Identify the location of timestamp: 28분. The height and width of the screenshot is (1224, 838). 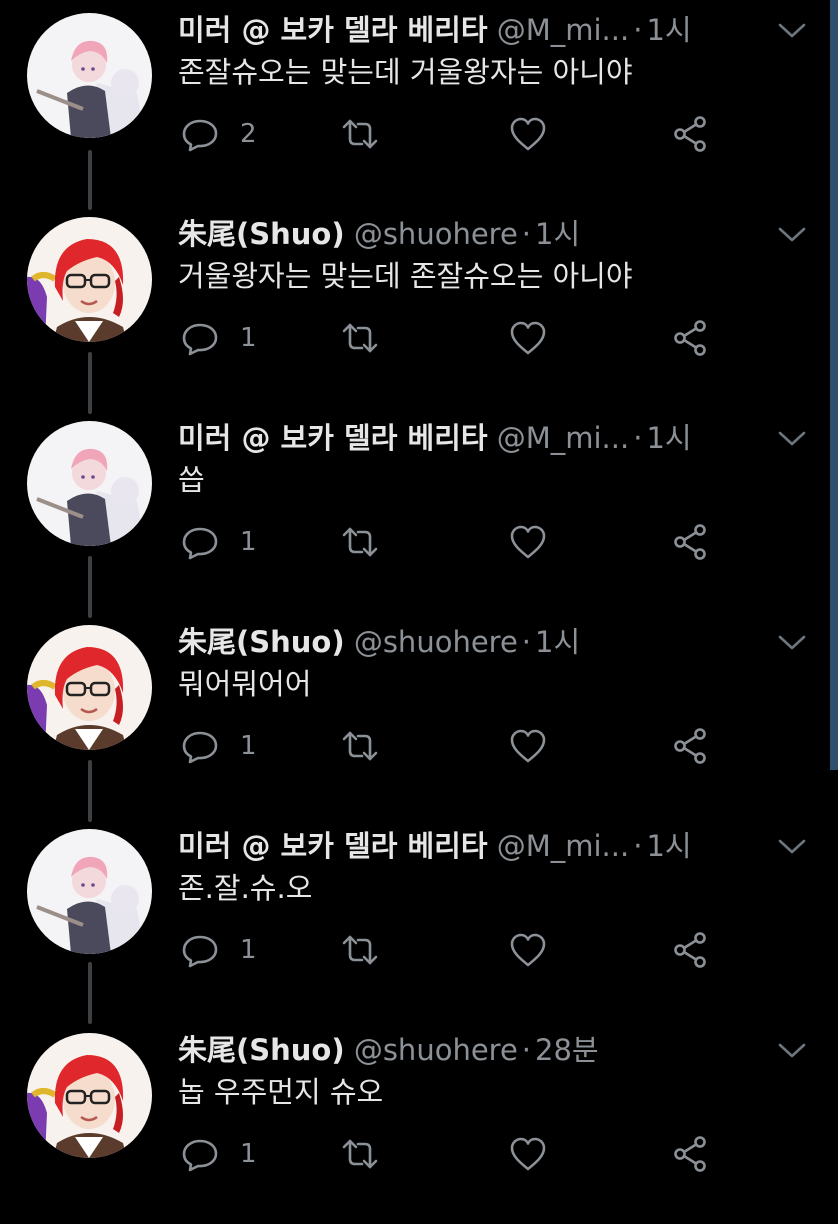
(567, 1050).